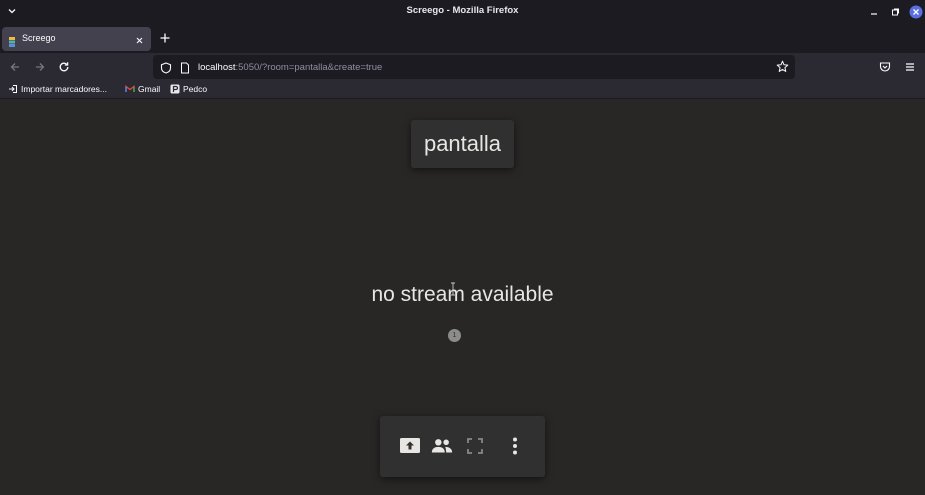  Describe the element at coordinates (130, 89) in the screenshot. I see `gmail-icon` at that location.